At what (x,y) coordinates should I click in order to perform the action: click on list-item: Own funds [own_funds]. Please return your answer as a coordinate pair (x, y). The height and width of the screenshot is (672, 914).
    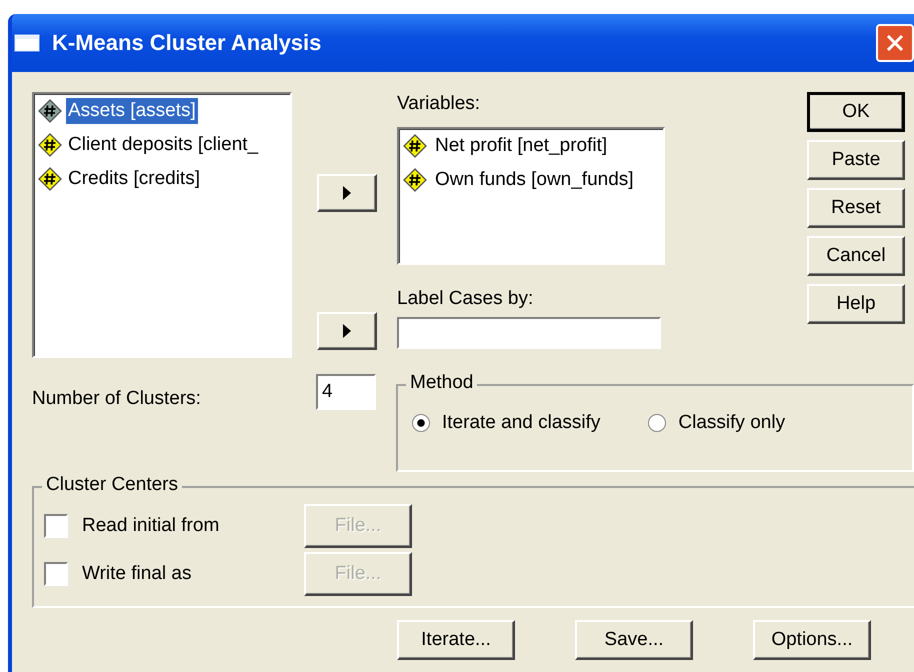
    Looking at the image, I should click on (534, 180).